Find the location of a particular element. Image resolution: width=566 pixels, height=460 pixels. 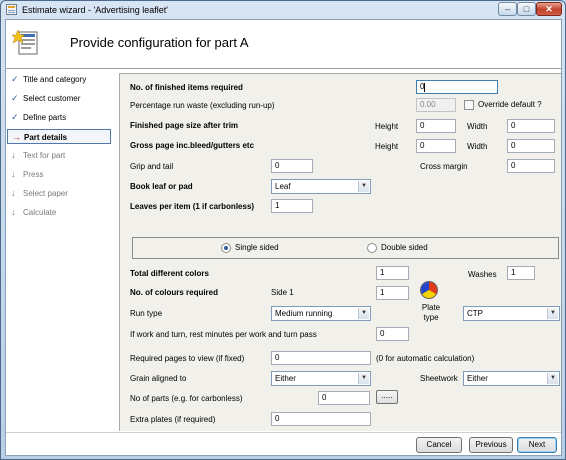

sheetwork-label: Sheetwork is located at coordinates (439, 378).